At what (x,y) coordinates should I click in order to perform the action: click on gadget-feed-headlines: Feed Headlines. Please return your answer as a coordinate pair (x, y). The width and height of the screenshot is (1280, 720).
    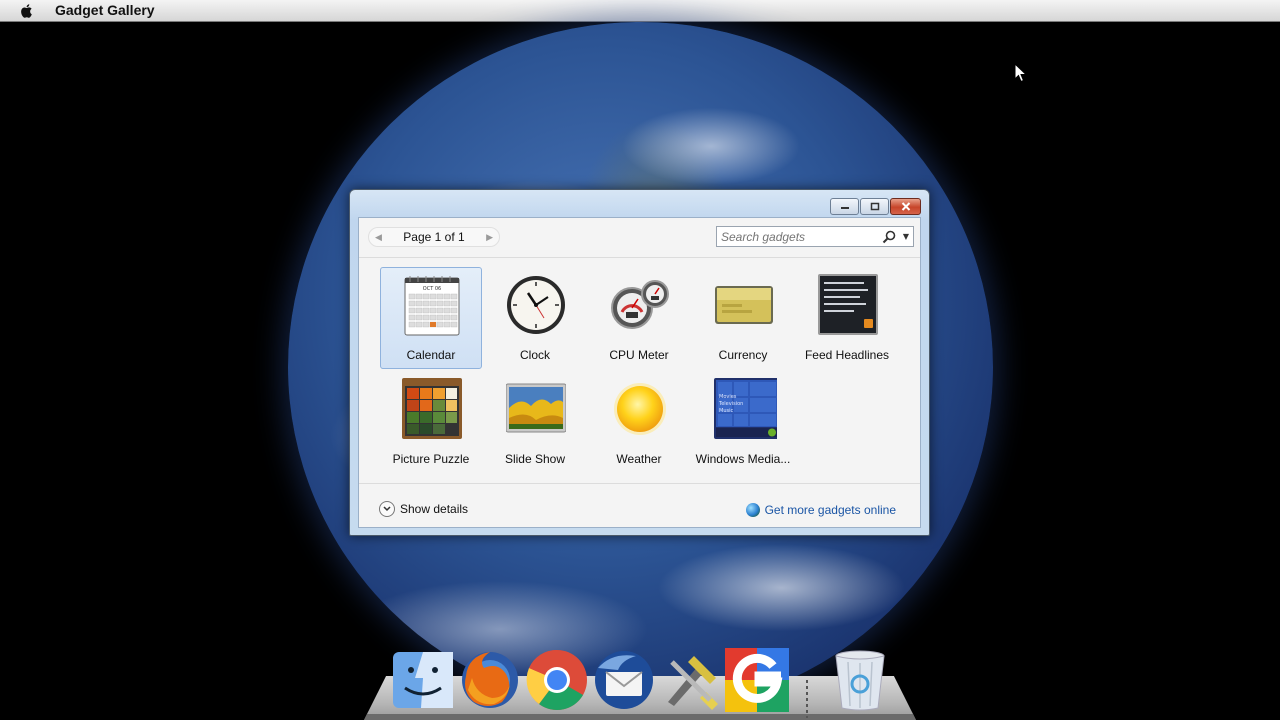
    Looking at the image, I should click on (847, 318).